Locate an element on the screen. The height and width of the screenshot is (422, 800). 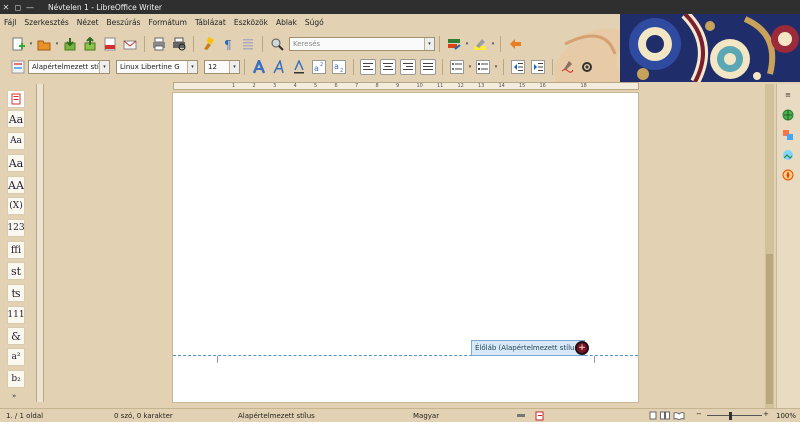
formatting-marks-button: ¶ is located at coordinates (228, 44).